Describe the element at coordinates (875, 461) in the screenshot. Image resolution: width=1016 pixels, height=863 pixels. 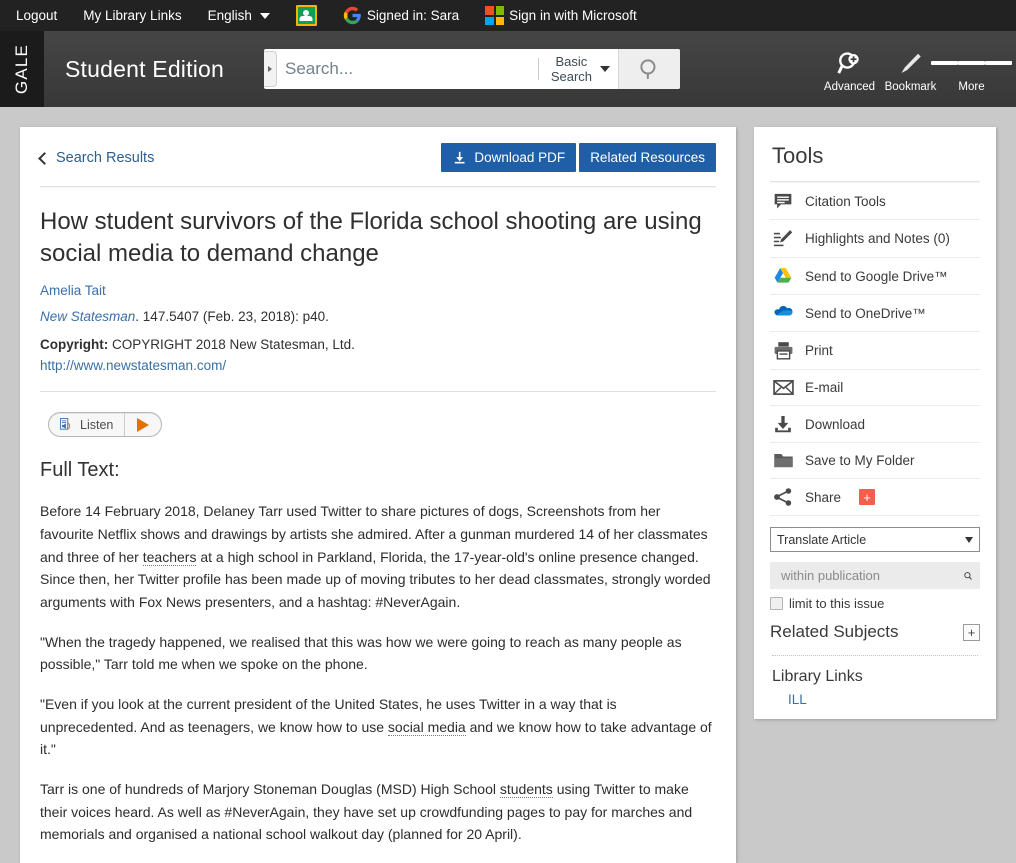
I see `tool-item-save-to-my-folder: Save to My Folder` at that location.